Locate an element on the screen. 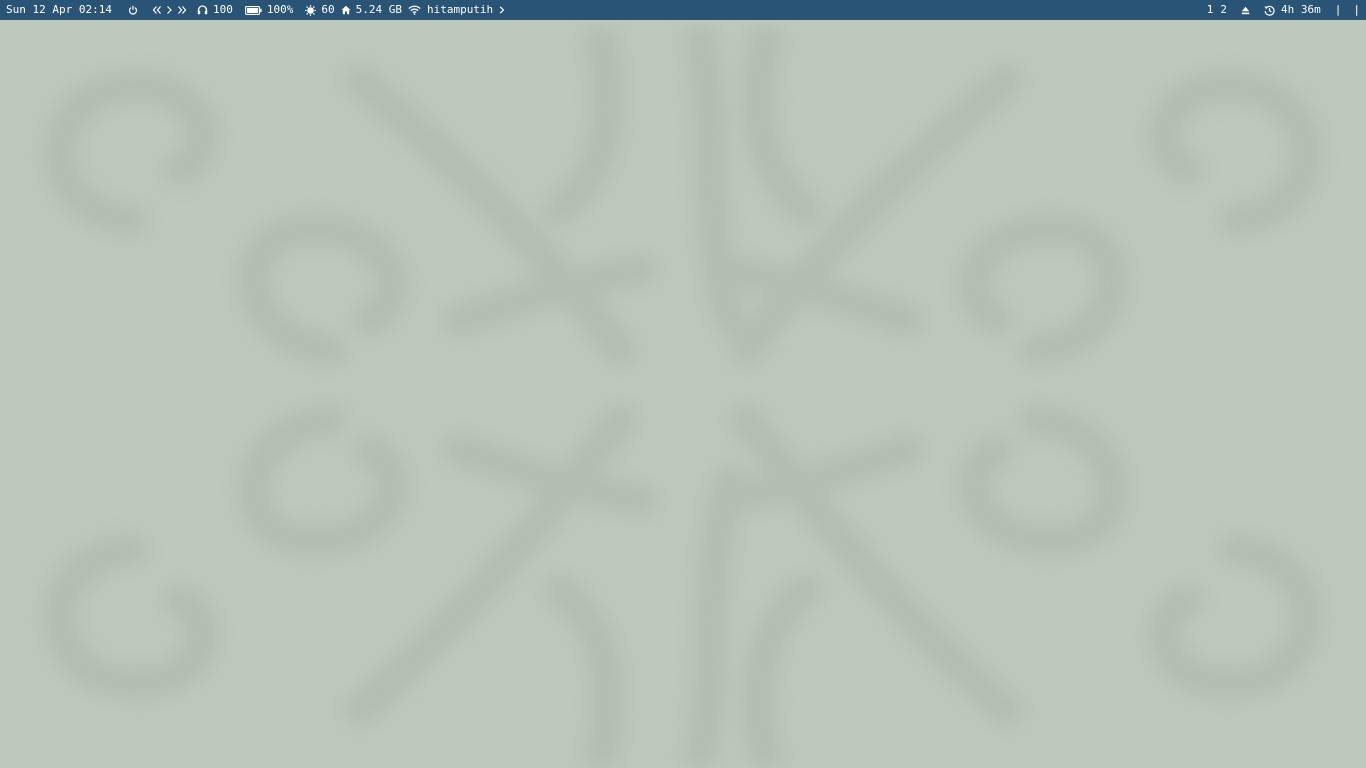 This screenshot has width=1366, height=768. battery-indicator: 100% is located at coordinates (269, 10).